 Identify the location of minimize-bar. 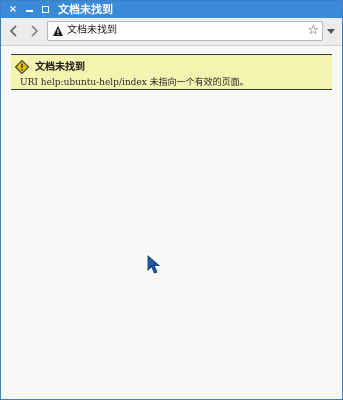
(29, 10).